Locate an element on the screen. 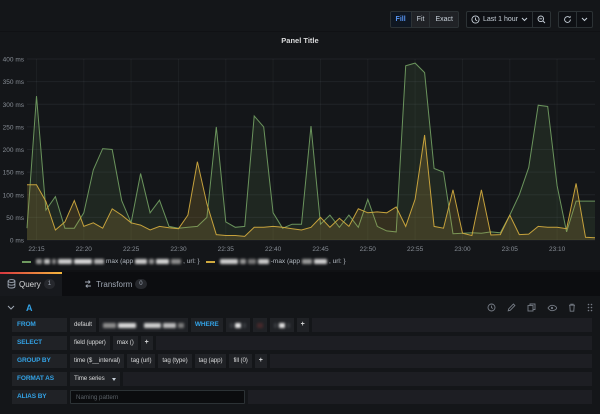 This screenshot has width=600, height=414. series-a-label-suffix: , url: } is located at coordinates (191, 261).